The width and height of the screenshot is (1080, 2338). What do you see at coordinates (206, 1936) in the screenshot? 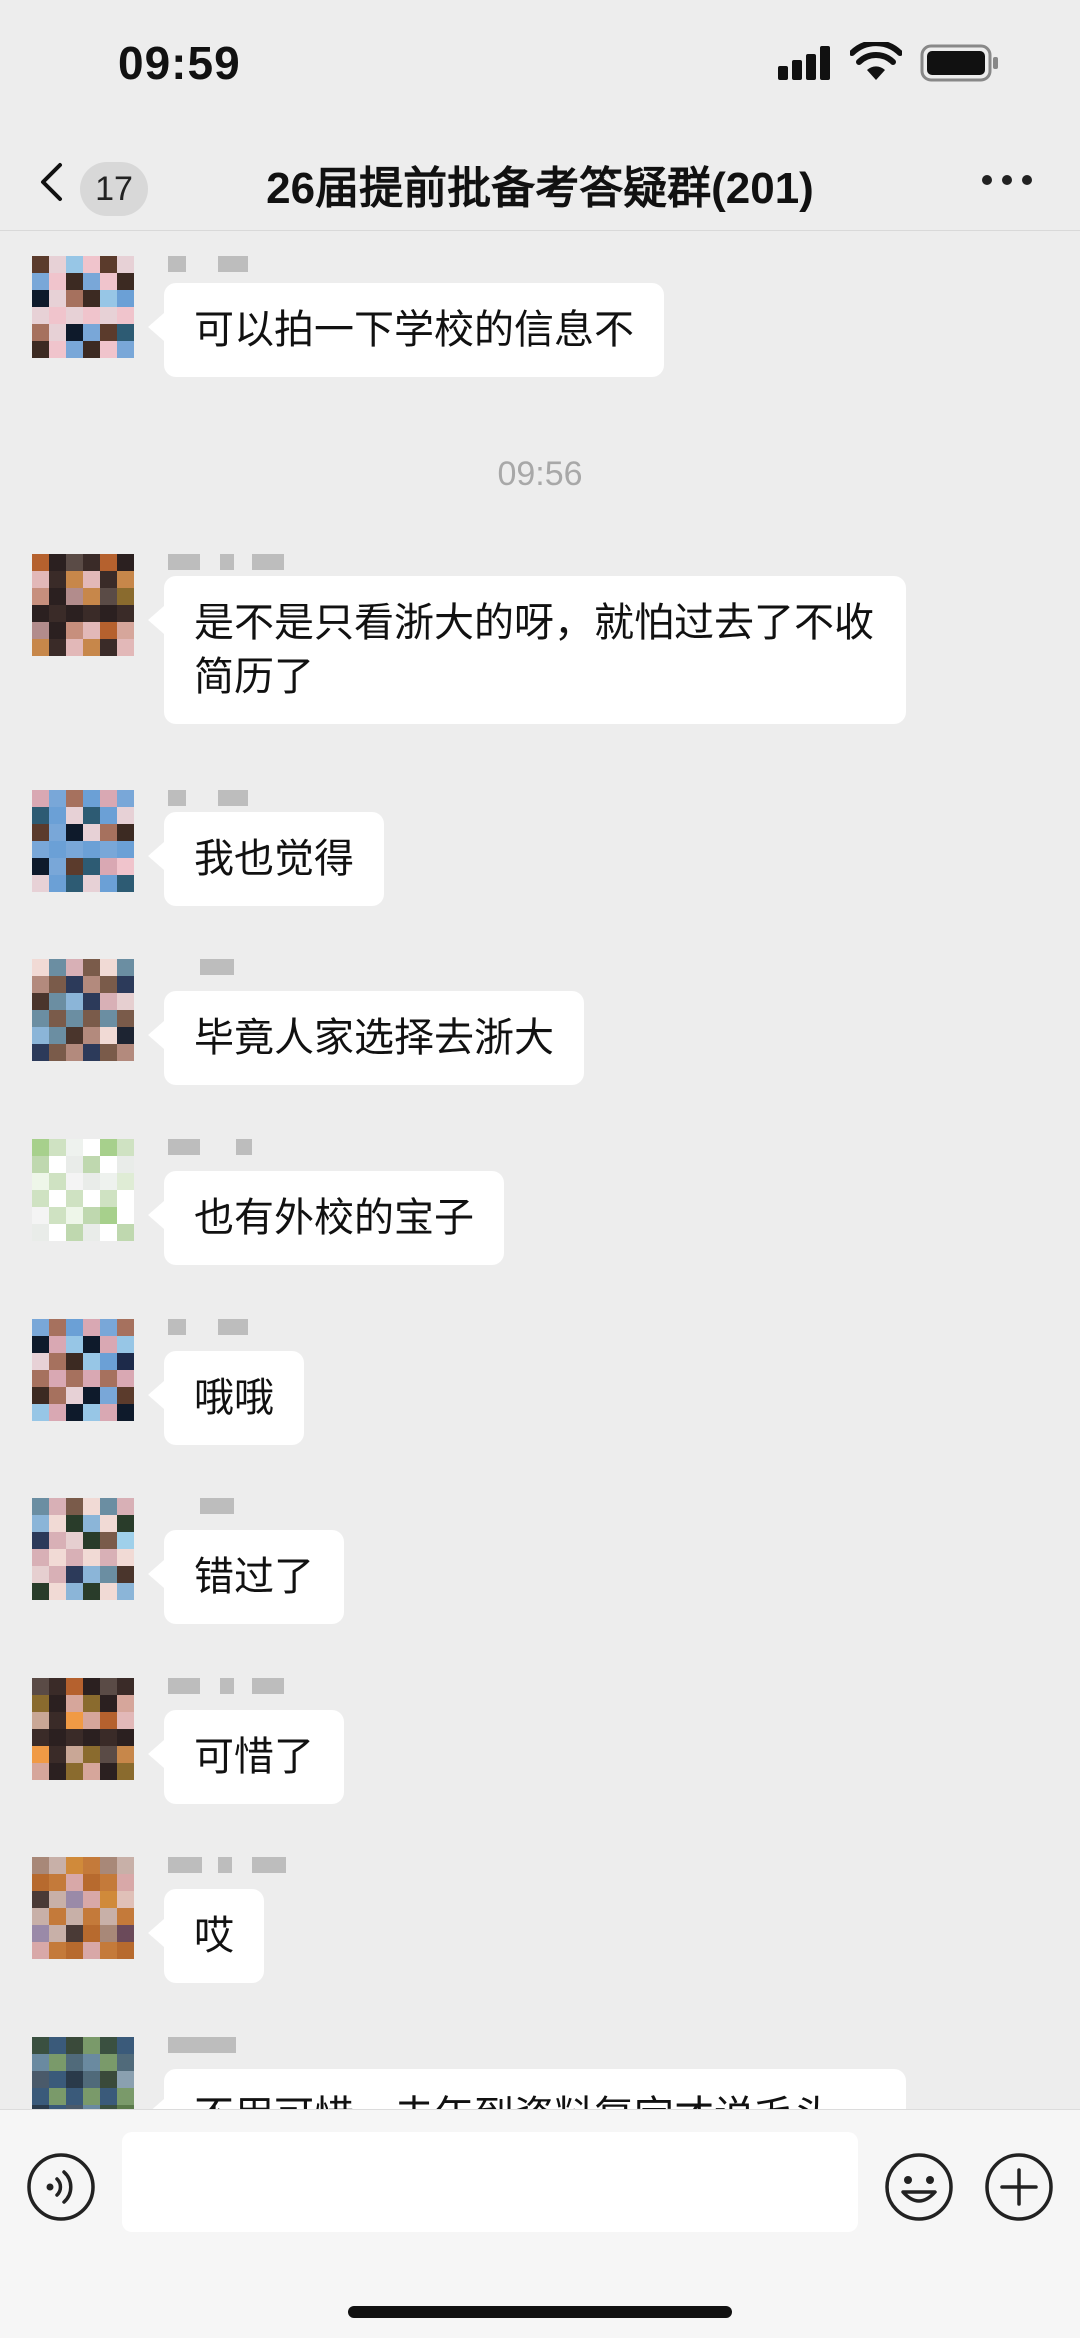
I see `message-bubble: 哎` at bounding box center [206, 1936].